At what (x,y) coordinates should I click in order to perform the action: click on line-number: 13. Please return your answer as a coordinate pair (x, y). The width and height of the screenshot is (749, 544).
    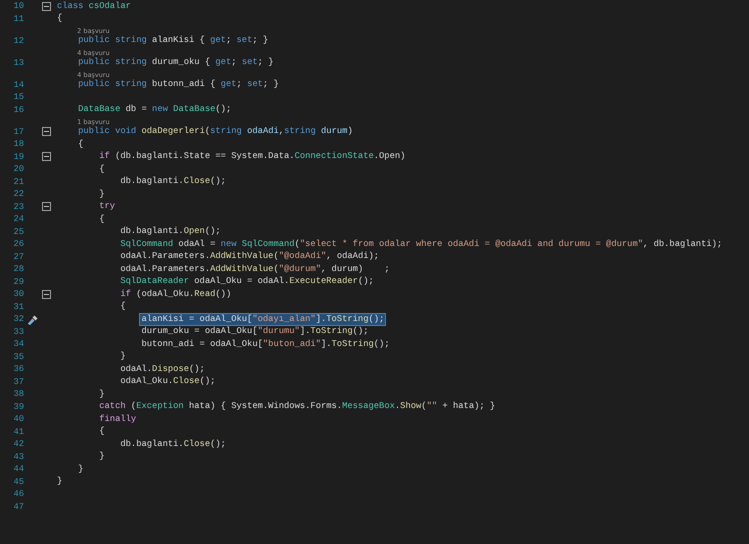
    Looking at the image, I should click on (18, 63).